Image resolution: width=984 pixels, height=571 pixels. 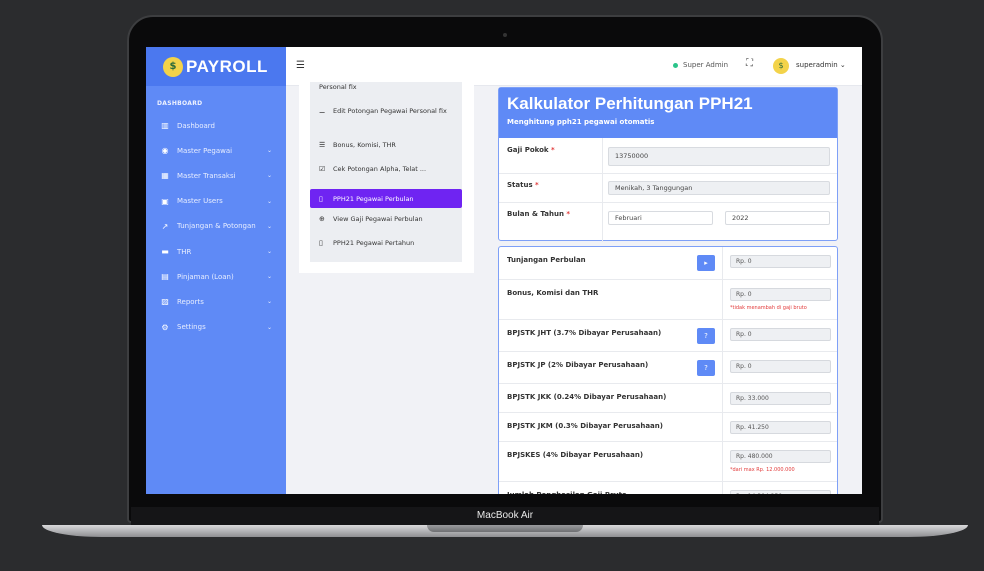 What do you see at coordinates (762, 470) in the screenshot?
I see `component-note: *dari max Rp. 12.000.000` at bounding box center [762, 470].